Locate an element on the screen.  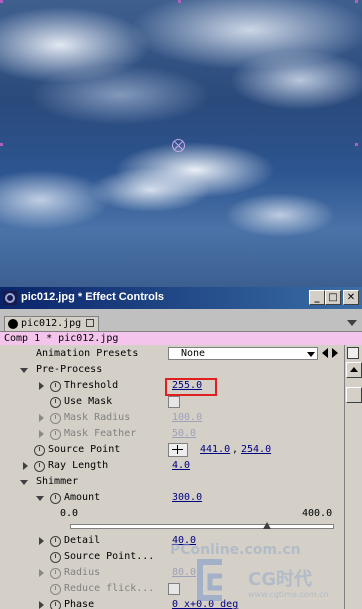
mask-feather-row: Mask Feather 50.0 is located at coordinates (172, 434).